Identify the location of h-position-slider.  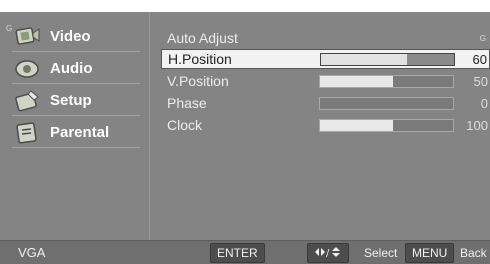
(387, 59).